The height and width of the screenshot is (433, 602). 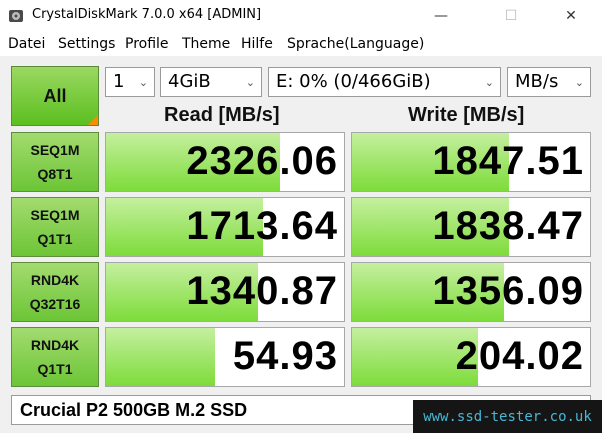 I want to click on read-result-cell: 1340.87, so click(x=225, y=292).